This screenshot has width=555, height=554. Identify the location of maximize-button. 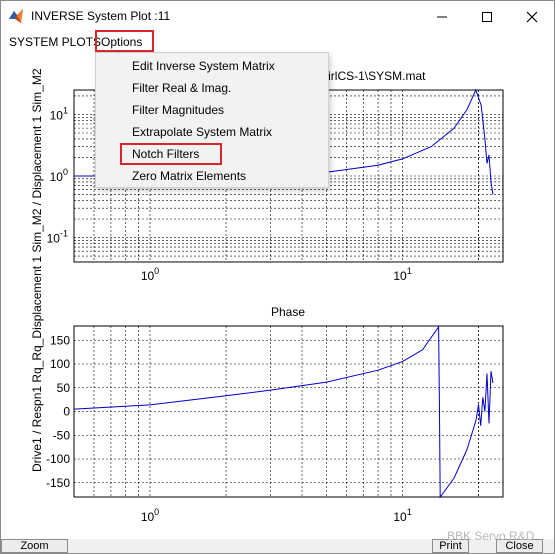
(486, 16).